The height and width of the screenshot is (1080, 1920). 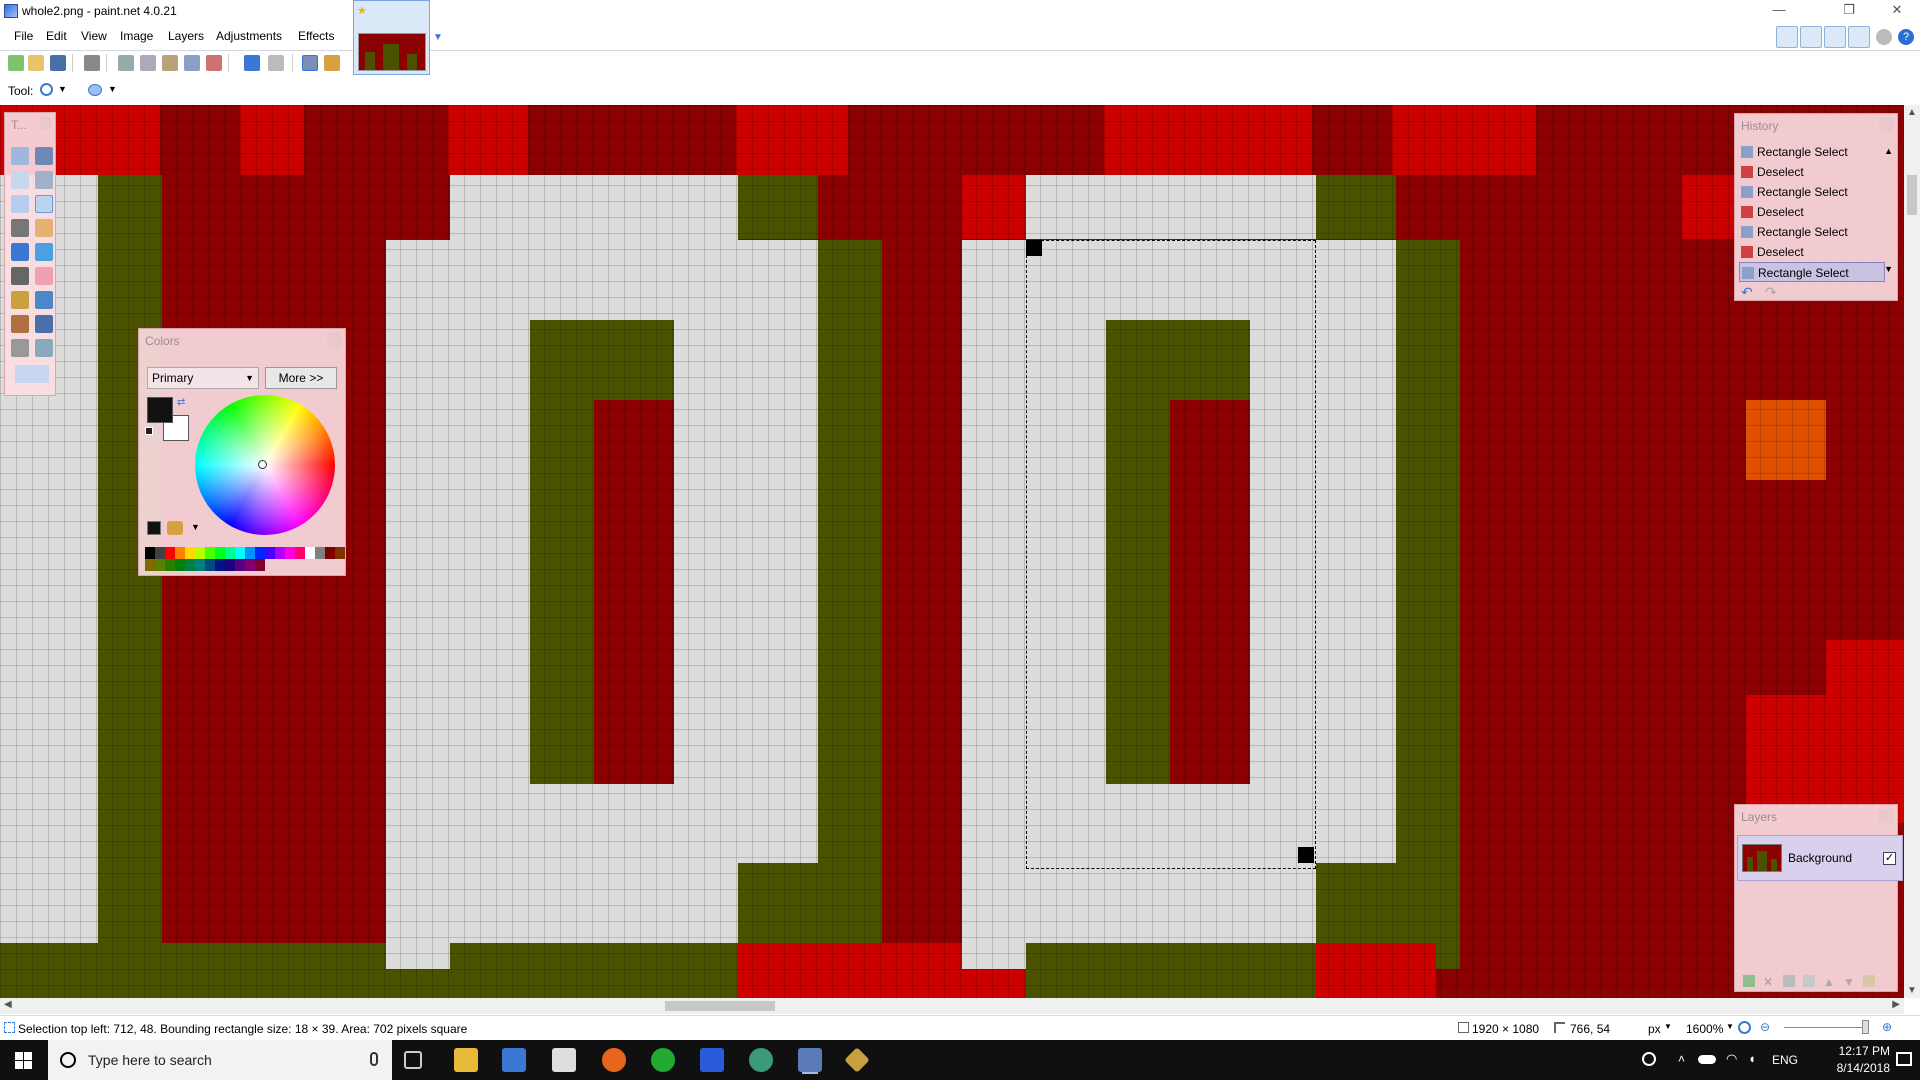 What do you see at coordinates (1731, 1059) in the screenshot?
I see `wifi-icon: ◠` at bounding box center [1731, 1059].